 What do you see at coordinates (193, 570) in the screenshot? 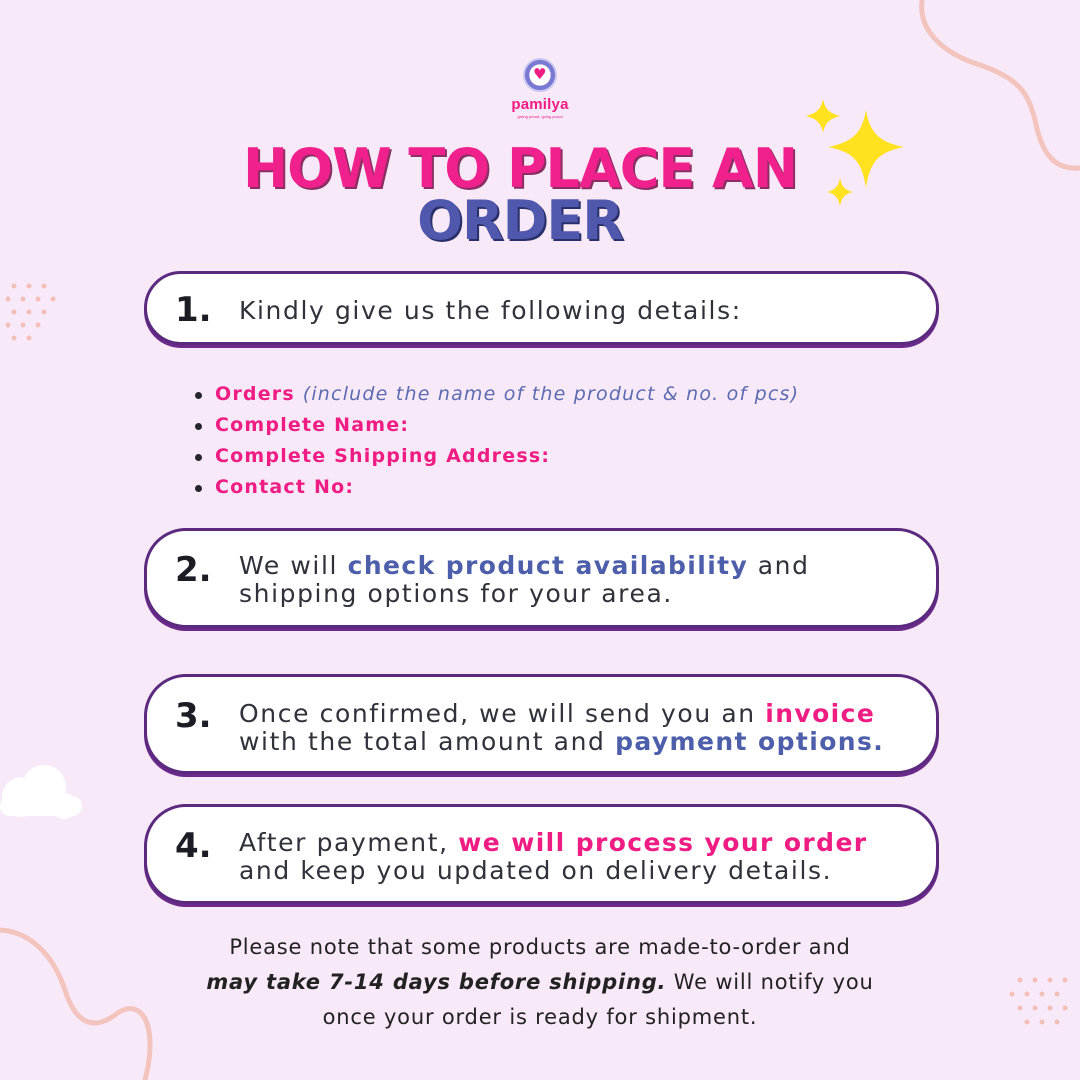
I see `step-number: 2.` at bounding box center [193, 570].